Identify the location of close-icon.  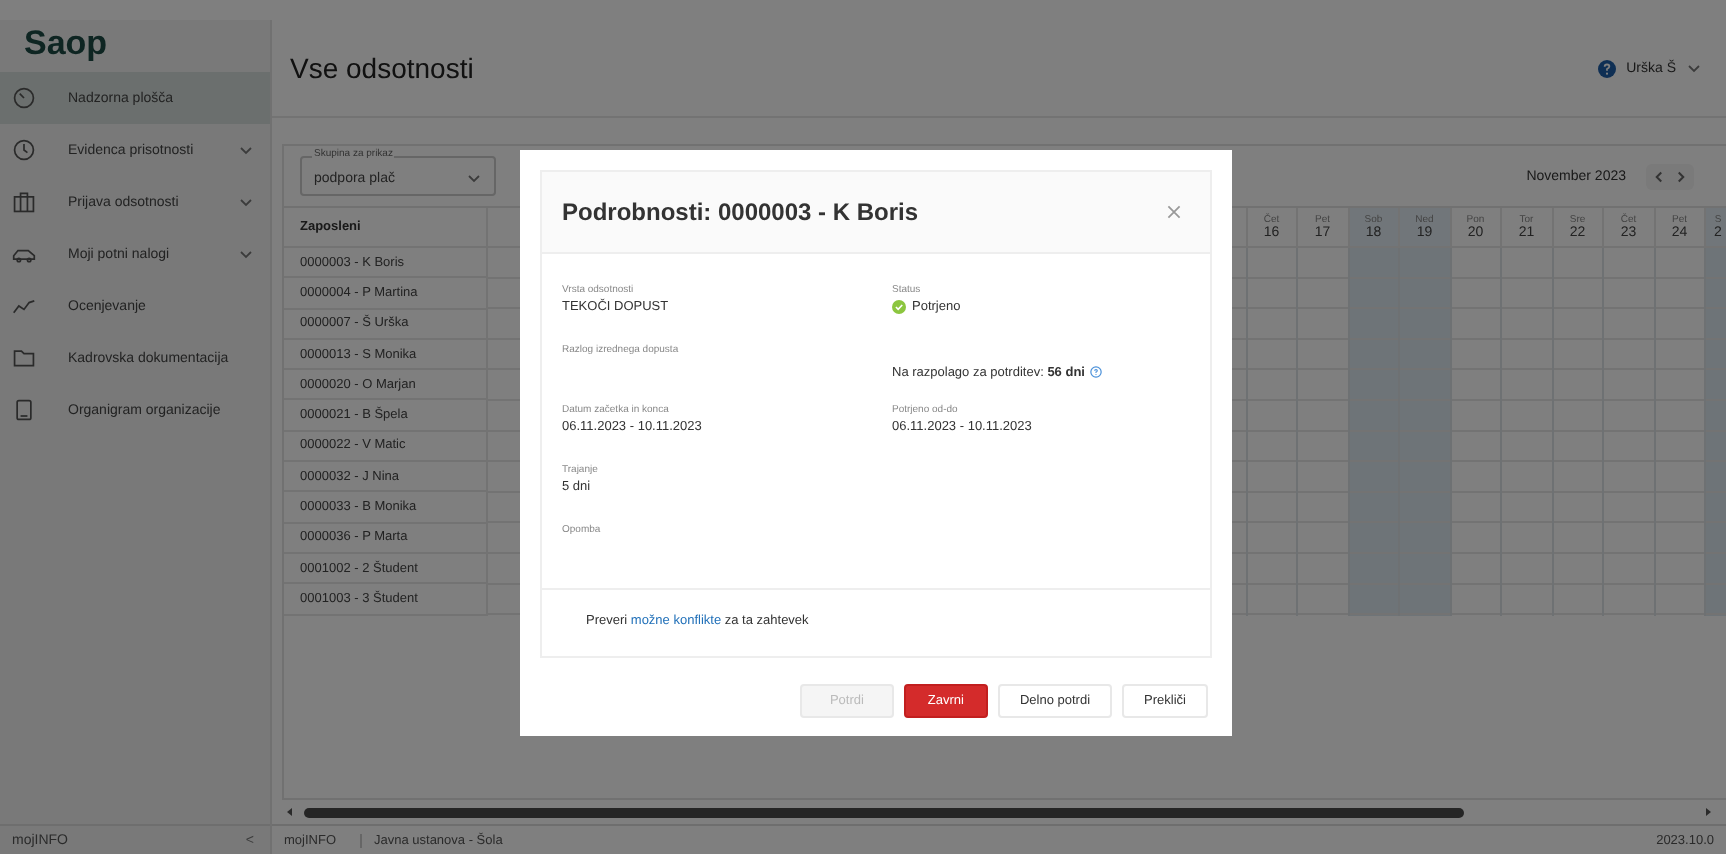
(1174, 212).